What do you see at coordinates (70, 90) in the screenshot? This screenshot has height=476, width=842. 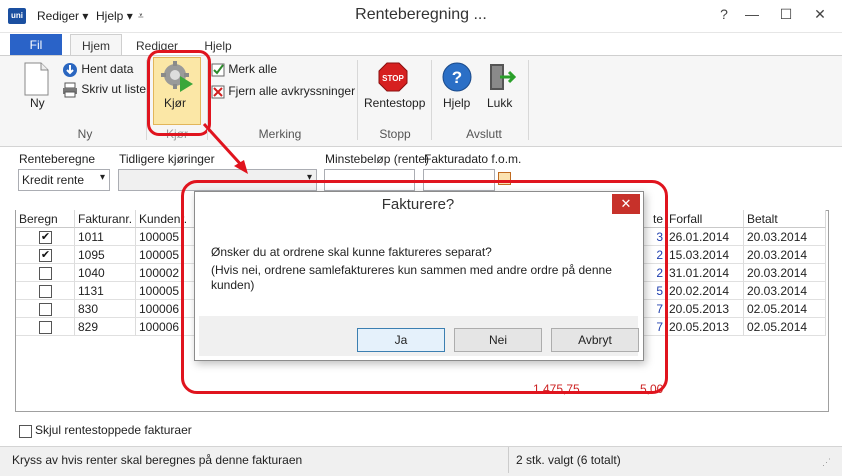 I see `printer-icon` at bounding box center [70, 90].